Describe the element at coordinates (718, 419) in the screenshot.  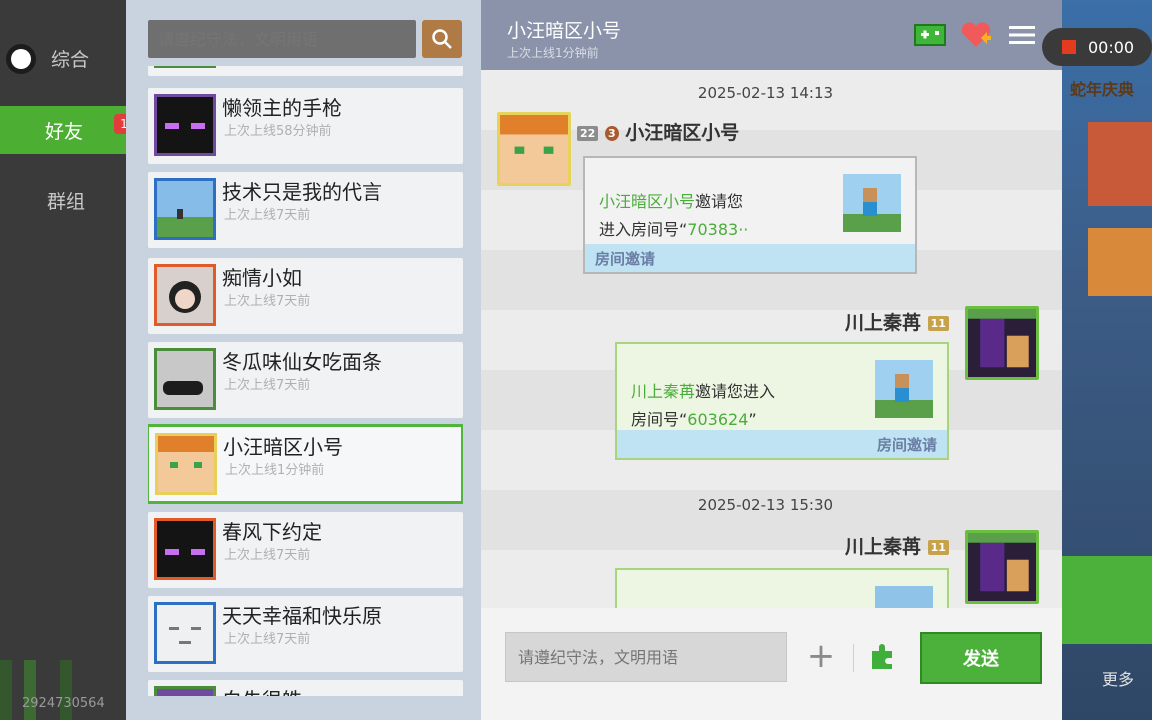
I see `room-number: 603624` at that location.